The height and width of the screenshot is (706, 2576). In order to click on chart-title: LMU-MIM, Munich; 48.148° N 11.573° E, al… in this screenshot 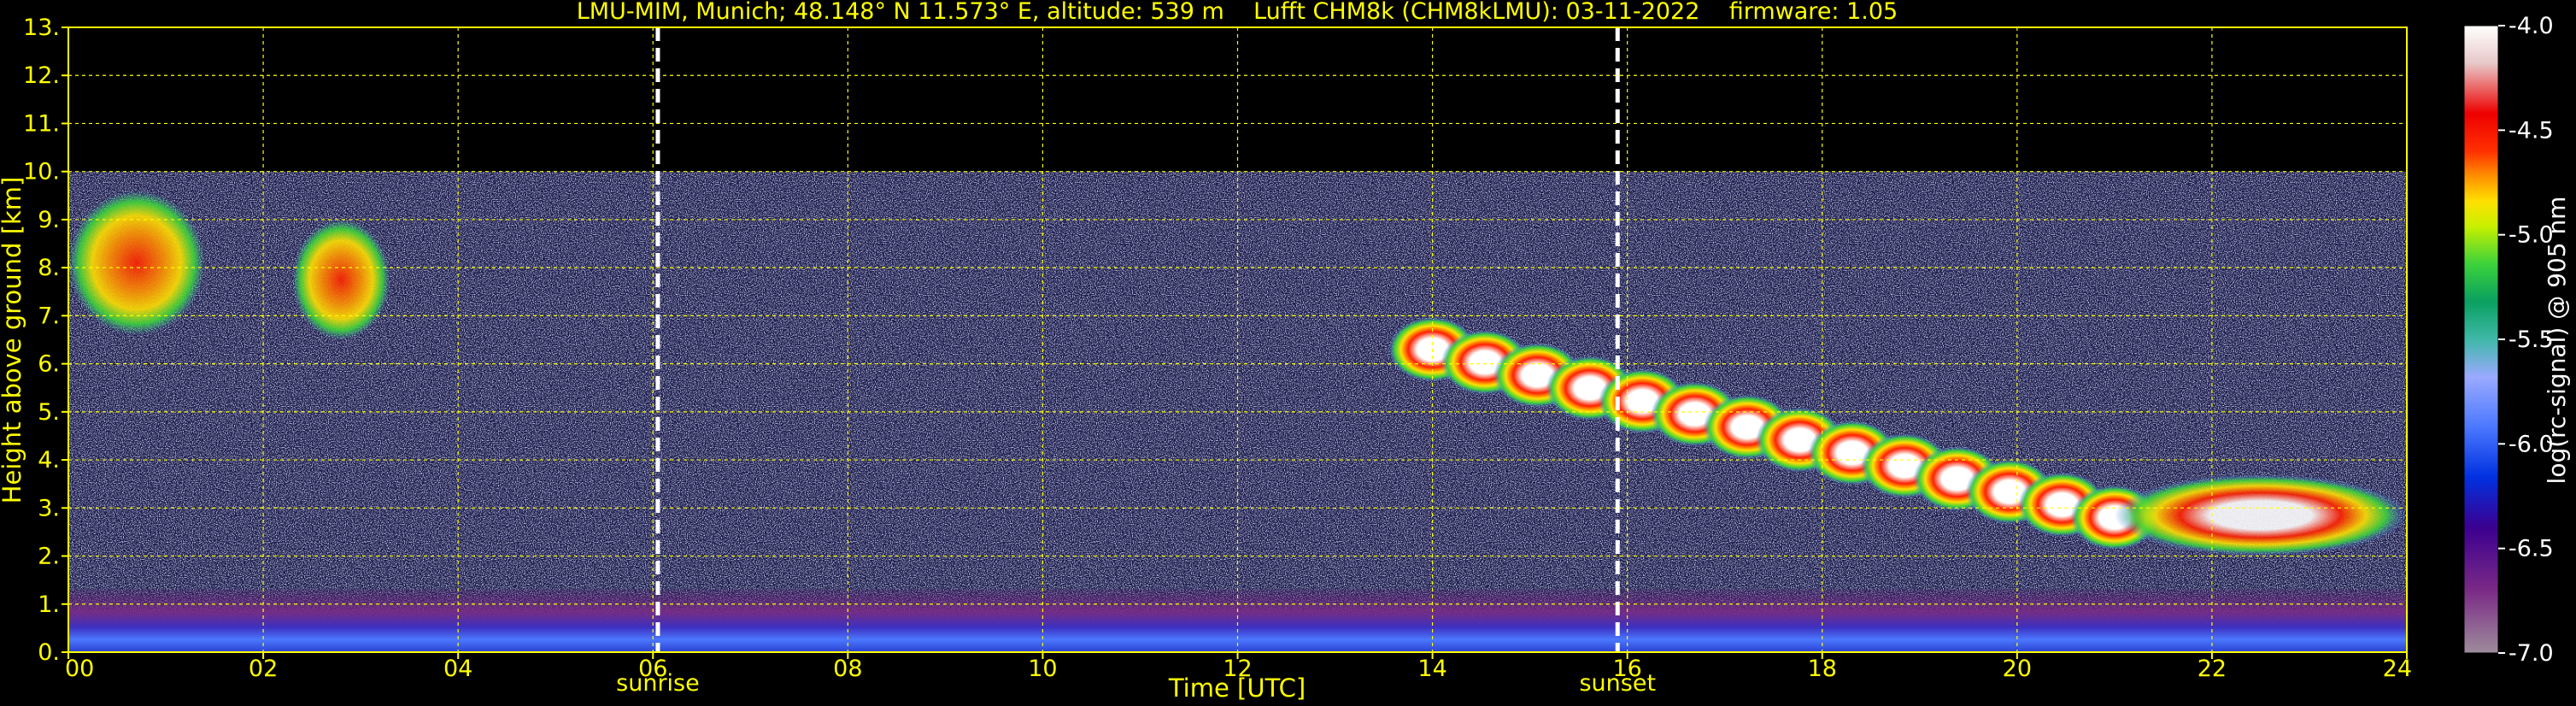, I will do `click(1237, 12)`.